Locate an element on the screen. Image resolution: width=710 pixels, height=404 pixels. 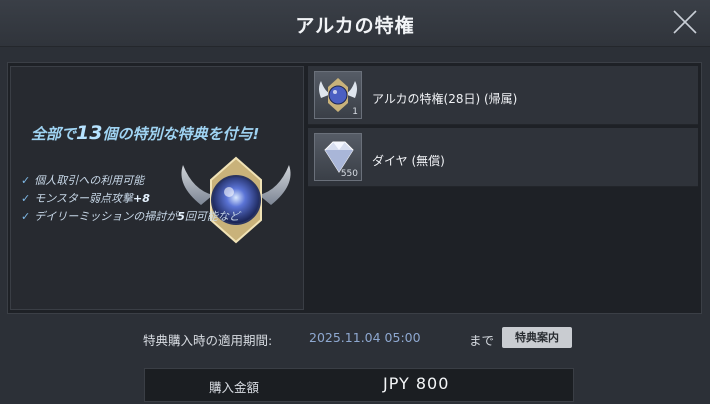
benefit-text: 個人取引への利用可能 is located at coordinates (89, 180).